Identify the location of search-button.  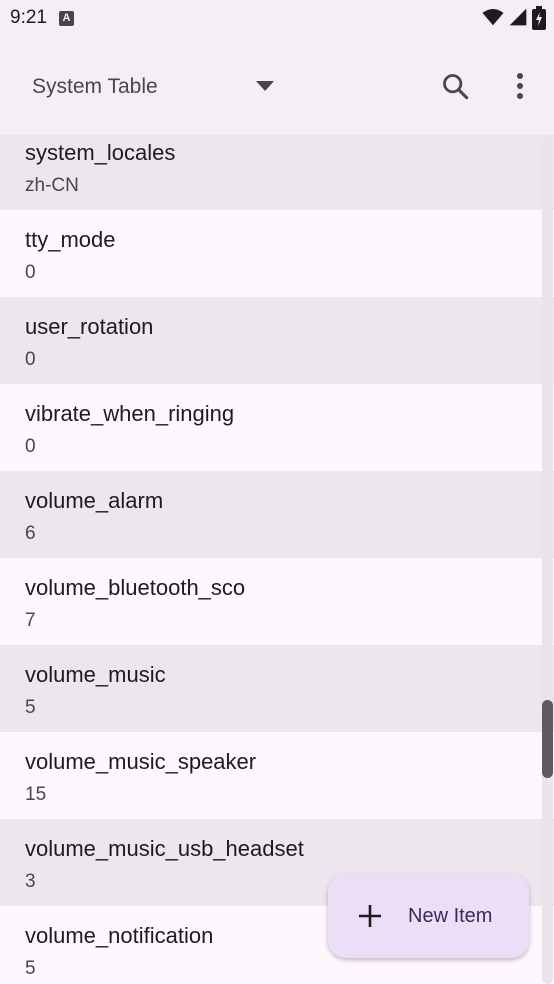
(455, 86).